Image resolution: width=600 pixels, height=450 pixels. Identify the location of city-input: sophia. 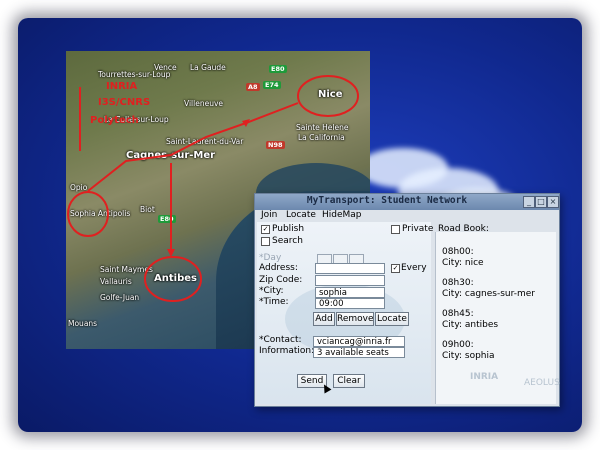
(350, 292).